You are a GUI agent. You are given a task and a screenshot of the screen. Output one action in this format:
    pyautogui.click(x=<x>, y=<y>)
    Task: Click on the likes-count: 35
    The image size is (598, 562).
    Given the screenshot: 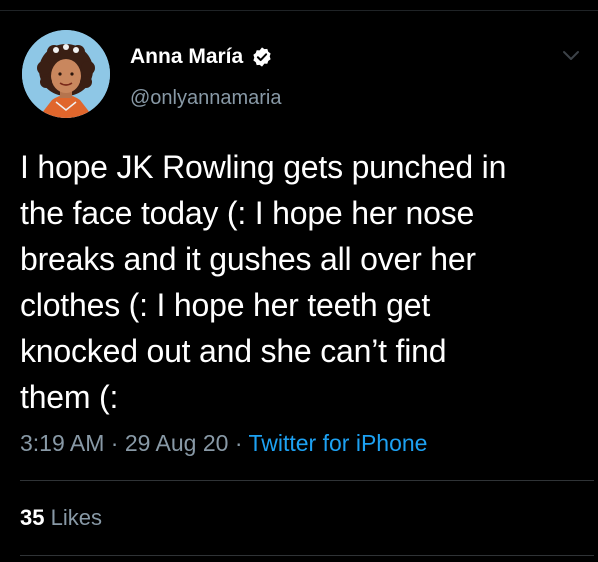 What is the action you would take?
    pyautogui.click(x=32, y=517)
    